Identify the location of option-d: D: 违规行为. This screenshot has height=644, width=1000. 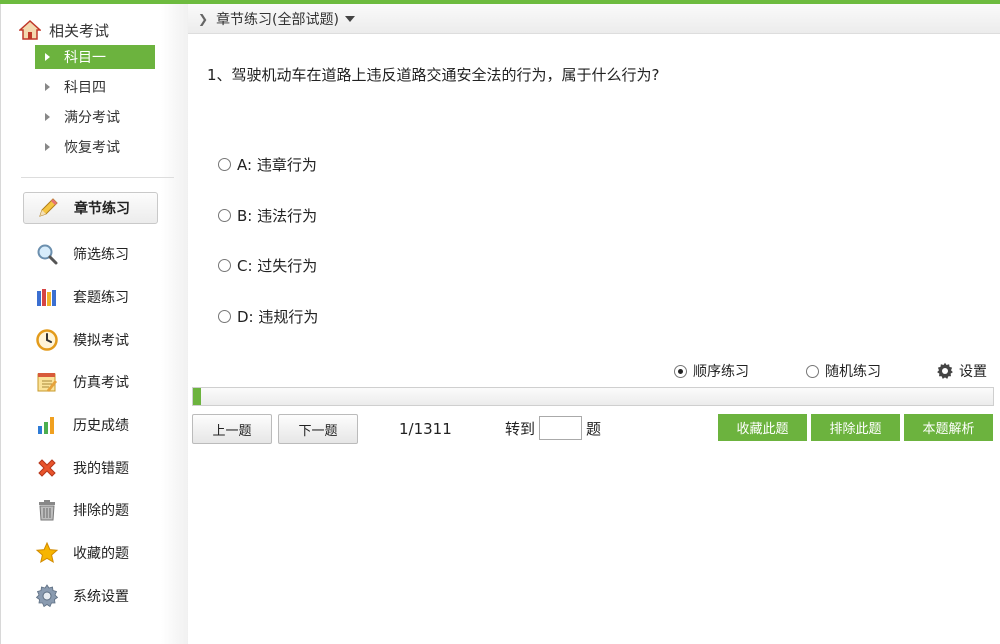
(268, 316).